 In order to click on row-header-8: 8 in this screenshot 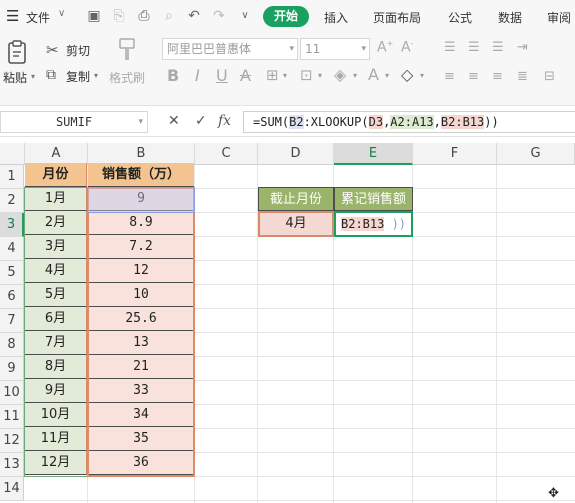, I will do `click(12, 345)`.